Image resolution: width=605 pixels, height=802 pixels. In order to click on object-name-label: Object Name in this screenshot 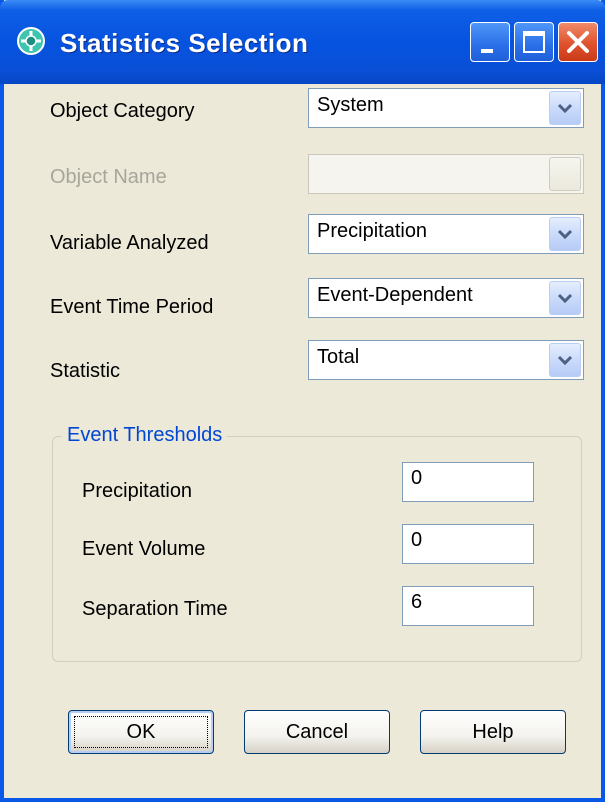, I will do `click(108, 177)`.